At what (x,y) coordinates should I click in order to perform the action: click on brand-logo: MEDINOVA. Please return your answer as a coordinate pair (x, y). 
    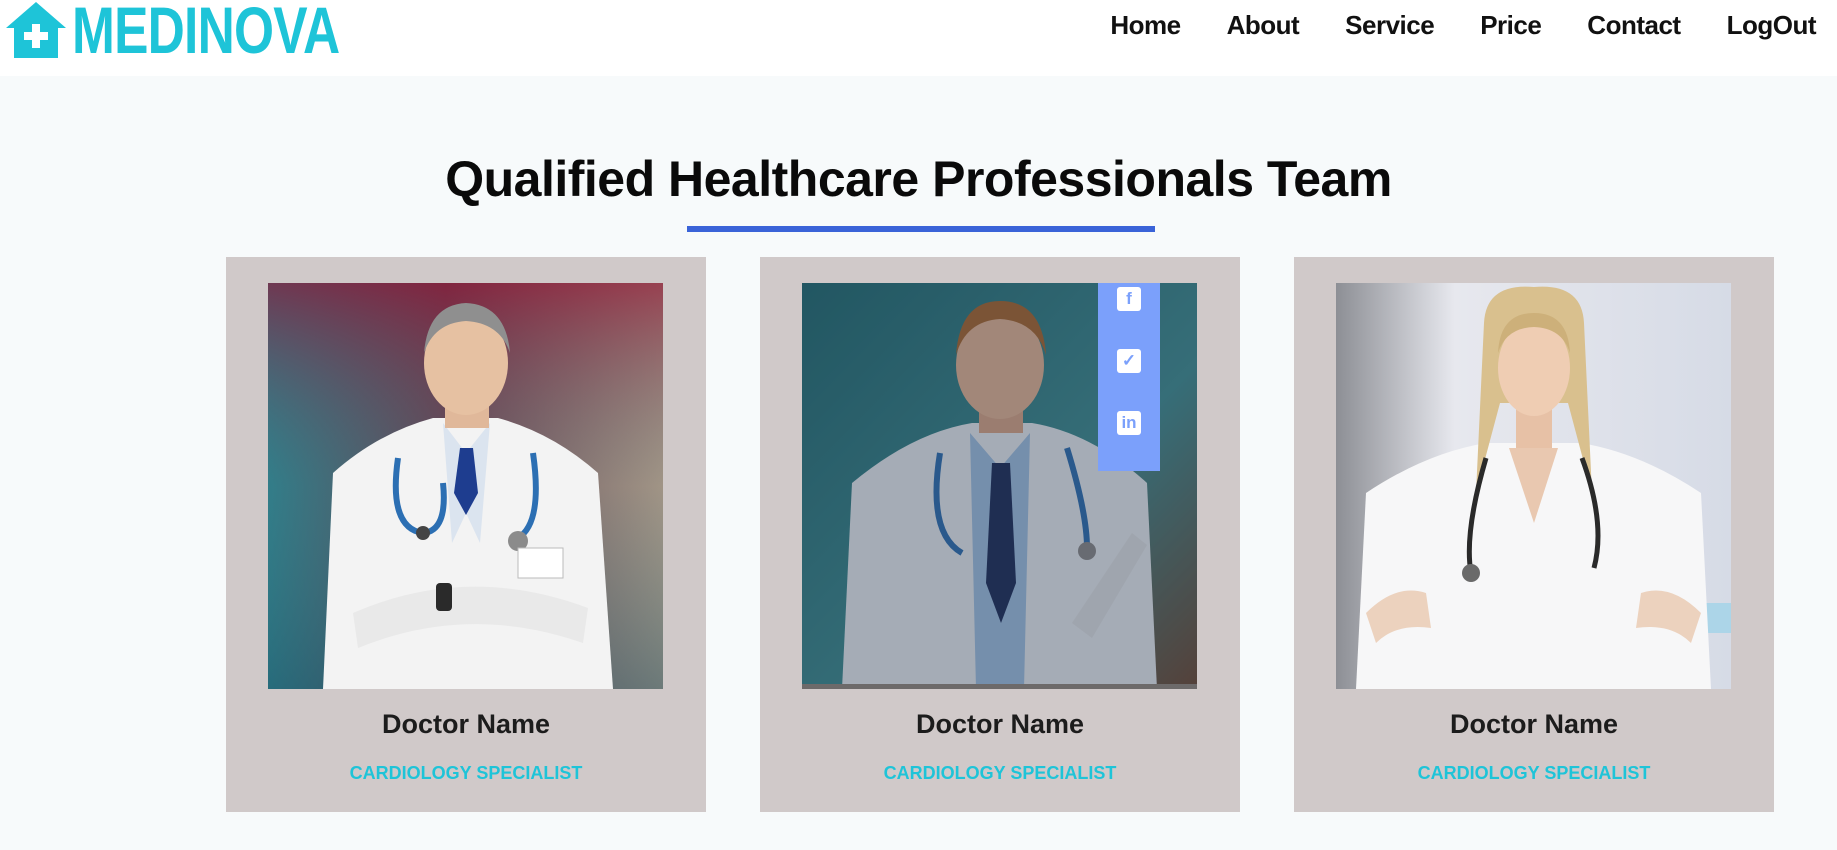
    Looking at the image, I should click on (209, 36).